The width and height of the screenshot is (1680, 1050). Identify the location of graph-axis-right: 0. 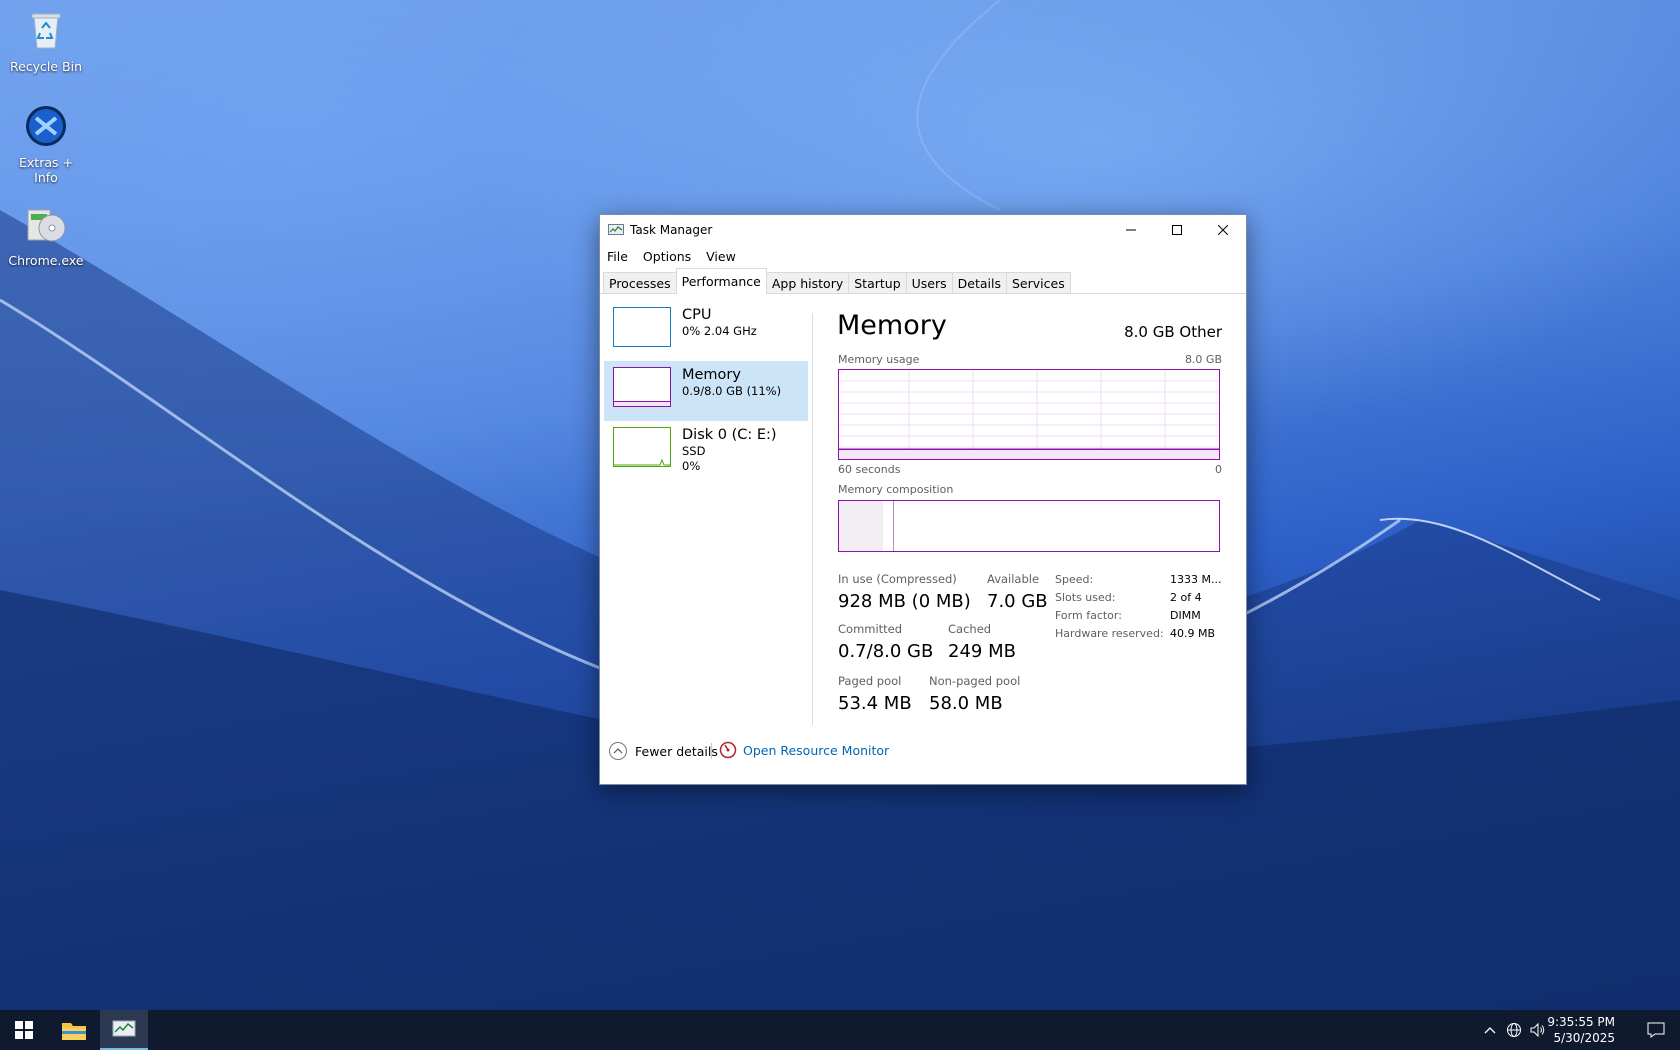
(1218, 469).